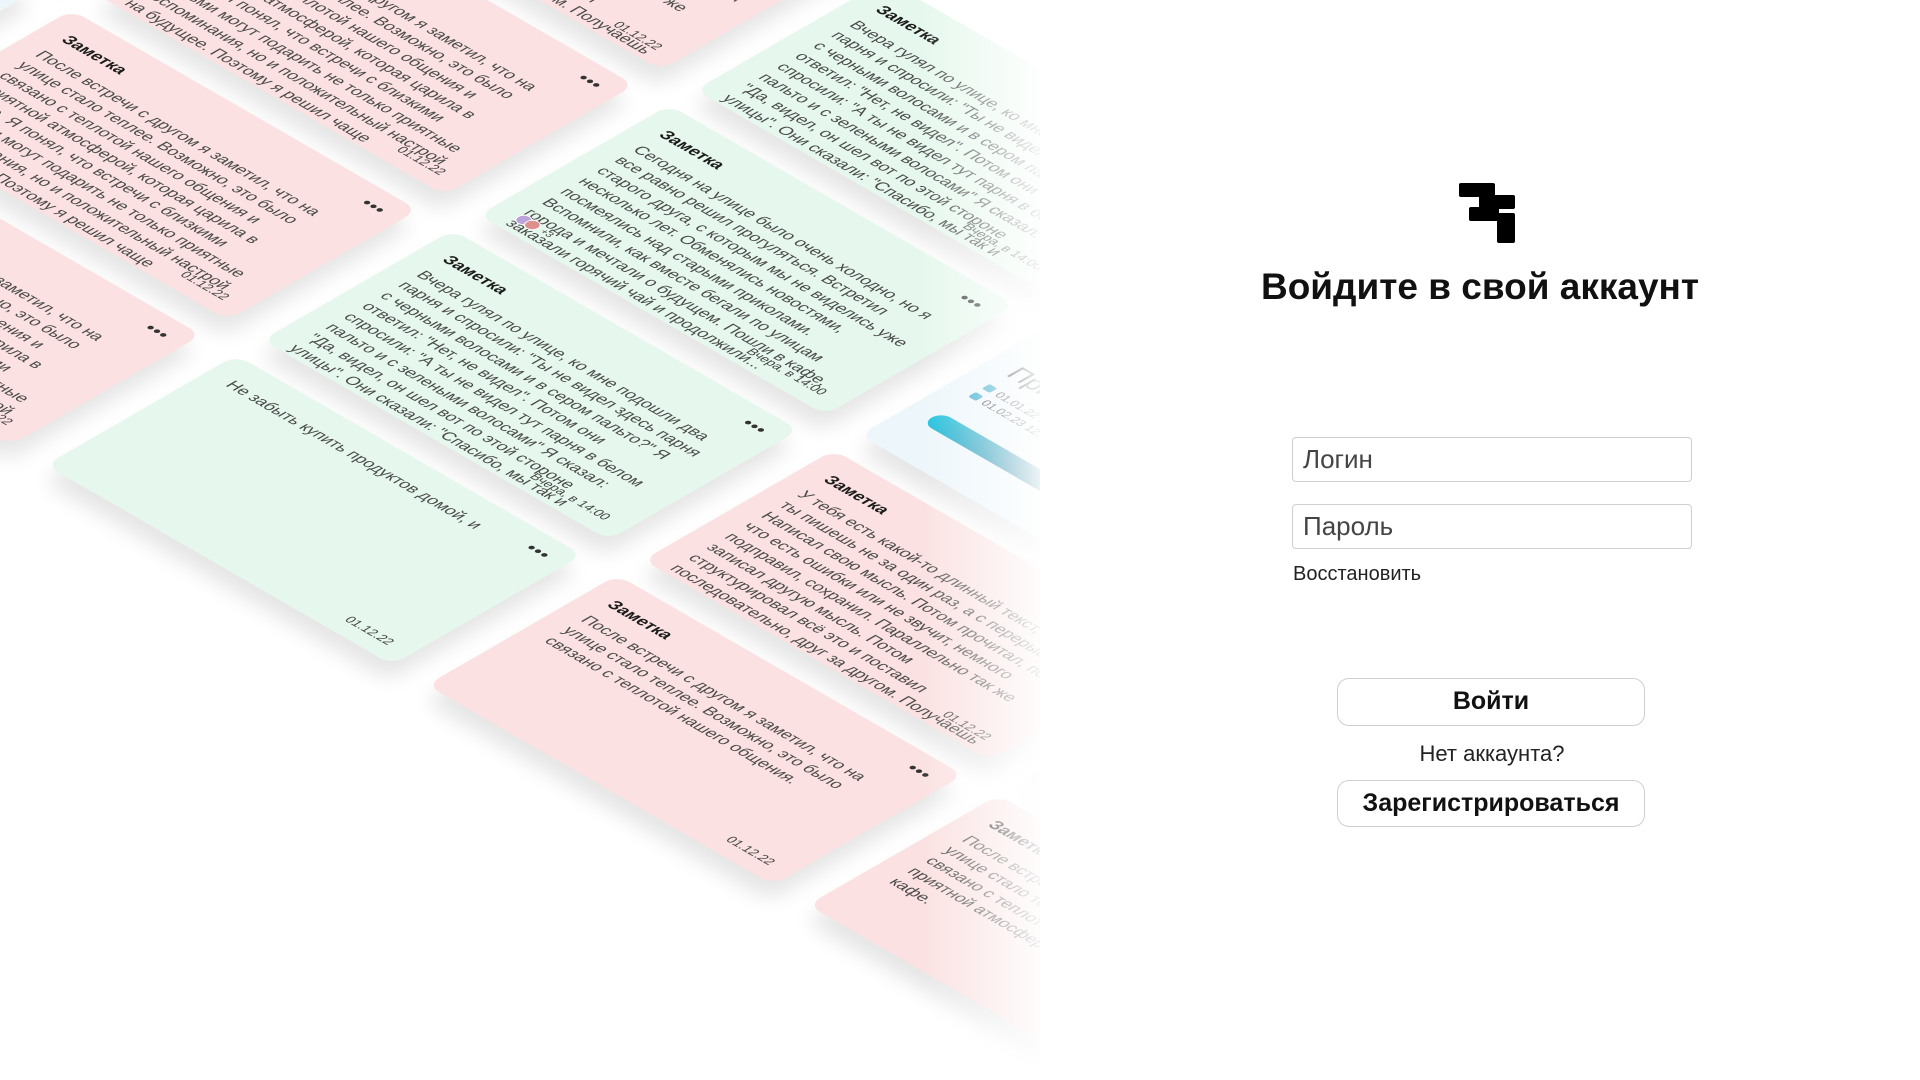 The image size is (1920, 1080). What do you see at coordinates (1492, 526) in the screenshot?
I see `password-field` at bounding box center [1492, 526].